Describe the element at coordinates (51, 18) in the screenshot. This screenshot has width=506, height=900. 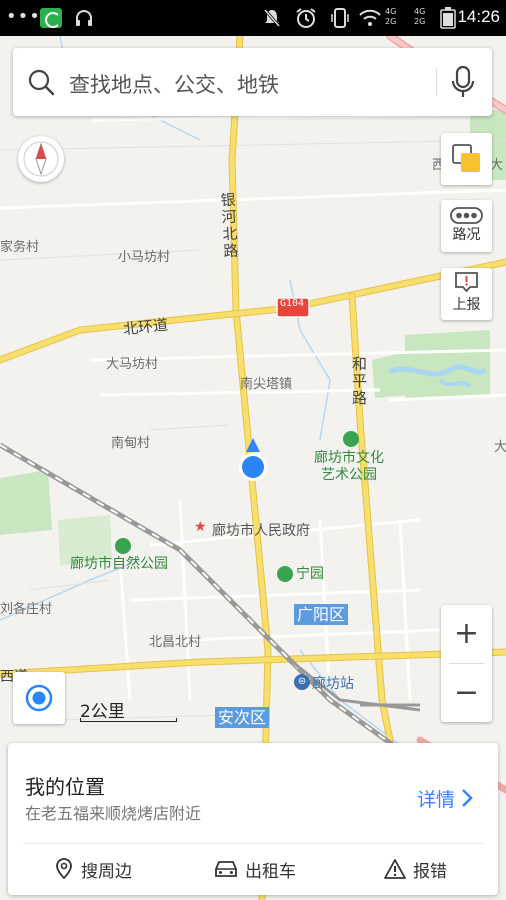
I see `app-notification-icon` at that location.